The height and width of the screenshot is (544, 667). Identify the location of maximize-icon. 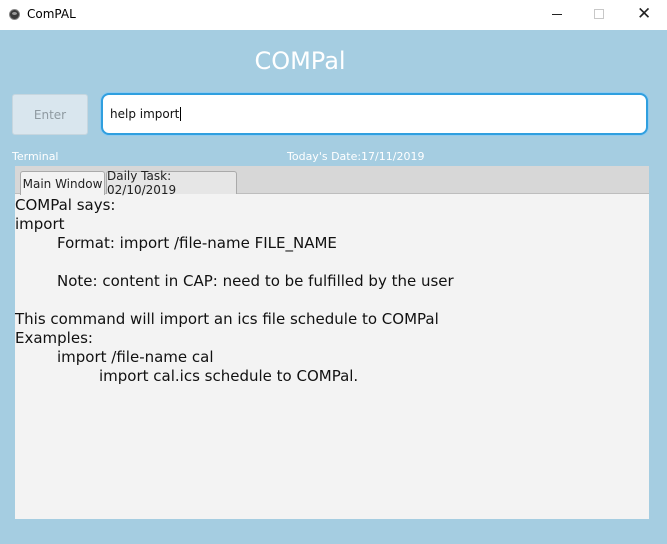
(599, 14).